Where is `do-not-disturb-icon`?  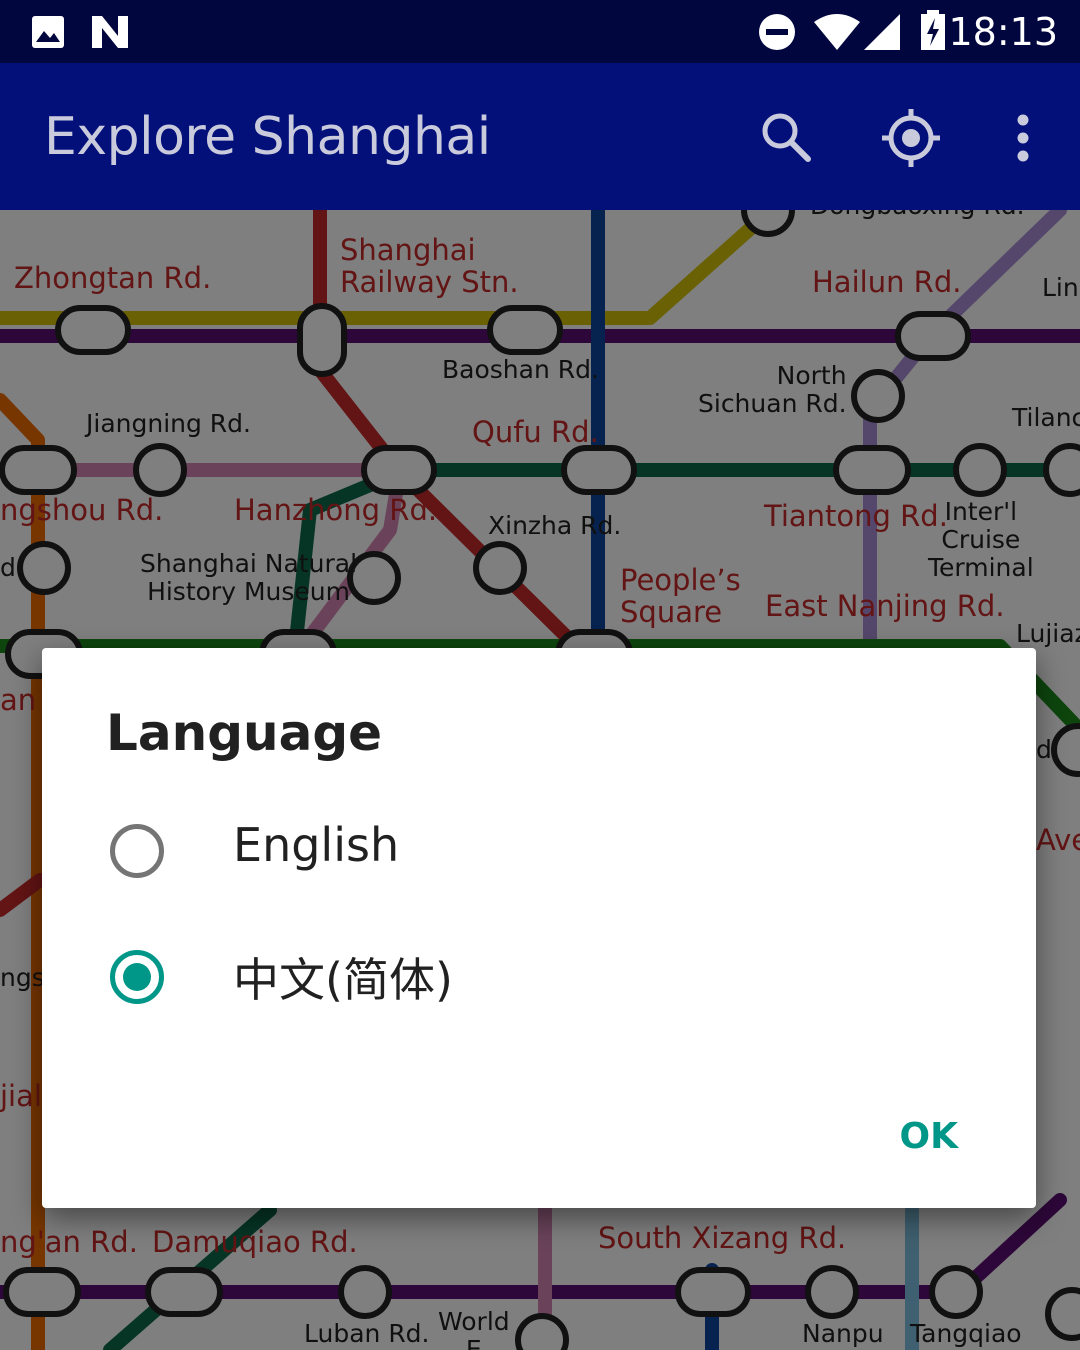 do-not-disturb-icon is located at coordinates (777, 32).